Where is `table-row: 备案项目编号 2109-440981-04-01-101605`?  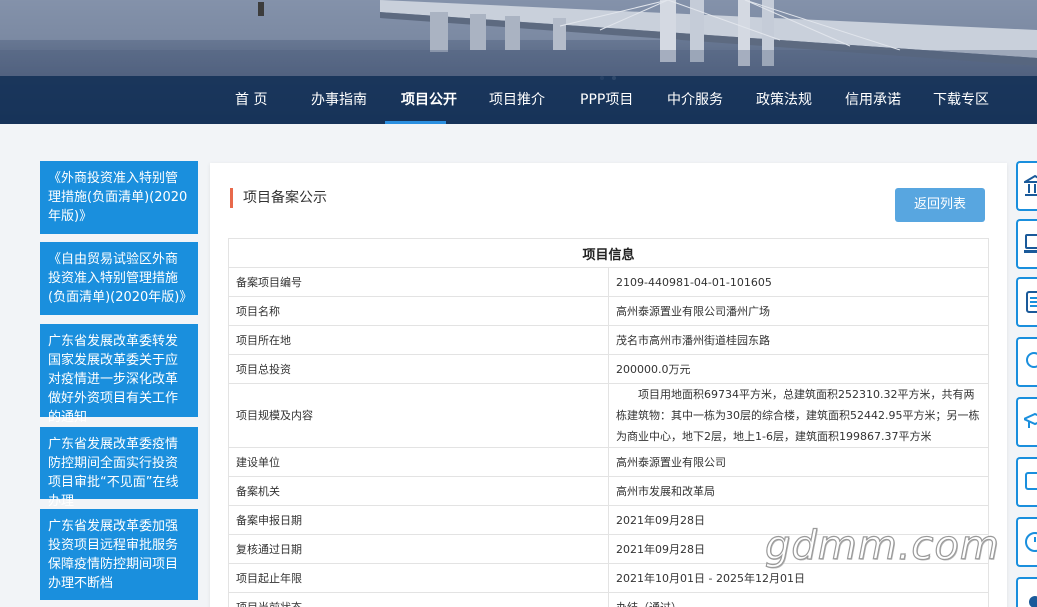 table-row: 备案项目编号 2109-440981-04-01-101605 is located at coordinates (608, 282).